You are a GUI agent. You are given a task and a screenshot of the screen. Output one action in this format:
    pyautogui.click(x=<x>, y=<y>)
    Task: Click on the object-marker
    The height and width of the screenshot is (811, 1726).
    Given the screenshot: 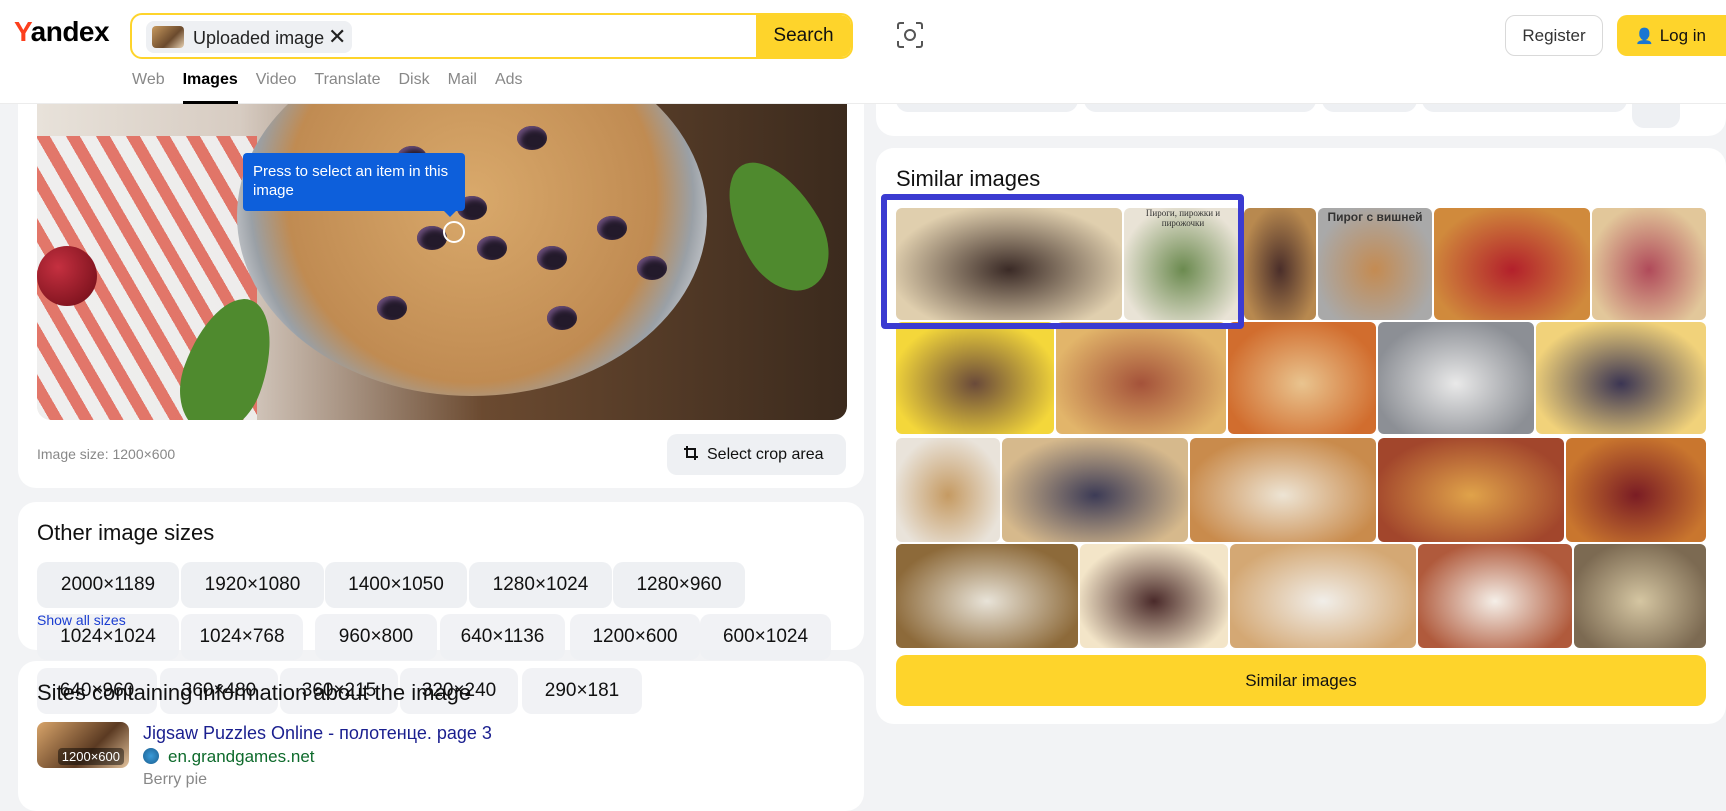 What is the action you would take?
    pyautogui.click(x=454, y=232)
    